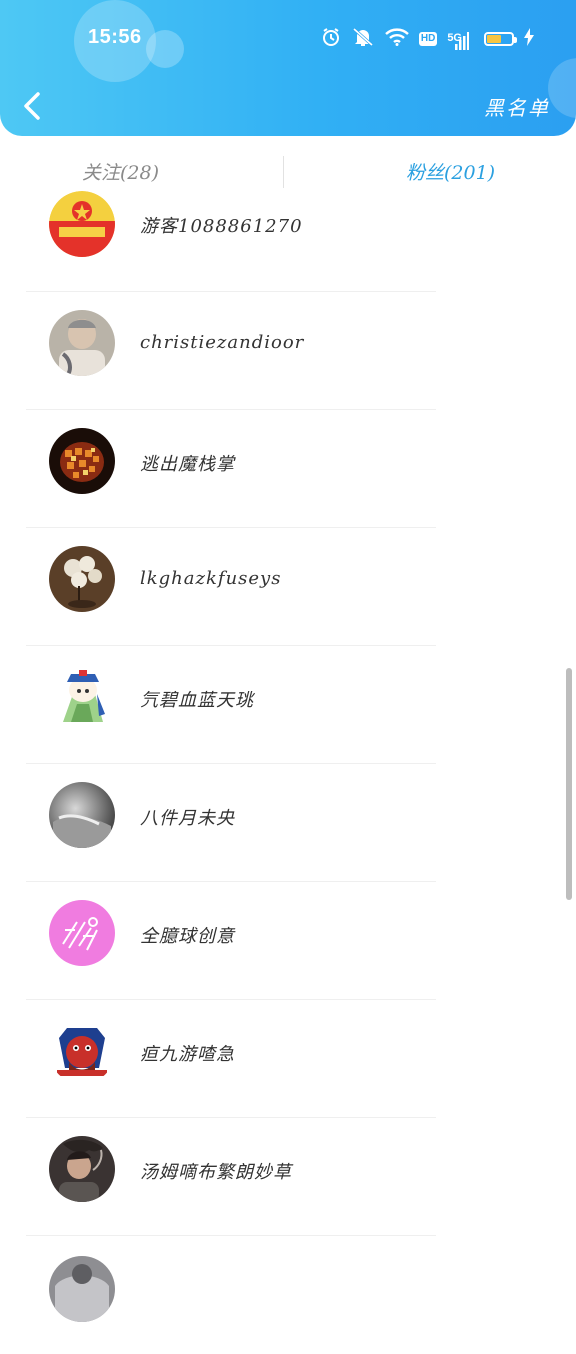 The height and width of the screenshot is (1354, 576). I want to click on hd-icon: HD, so click(428, 39).